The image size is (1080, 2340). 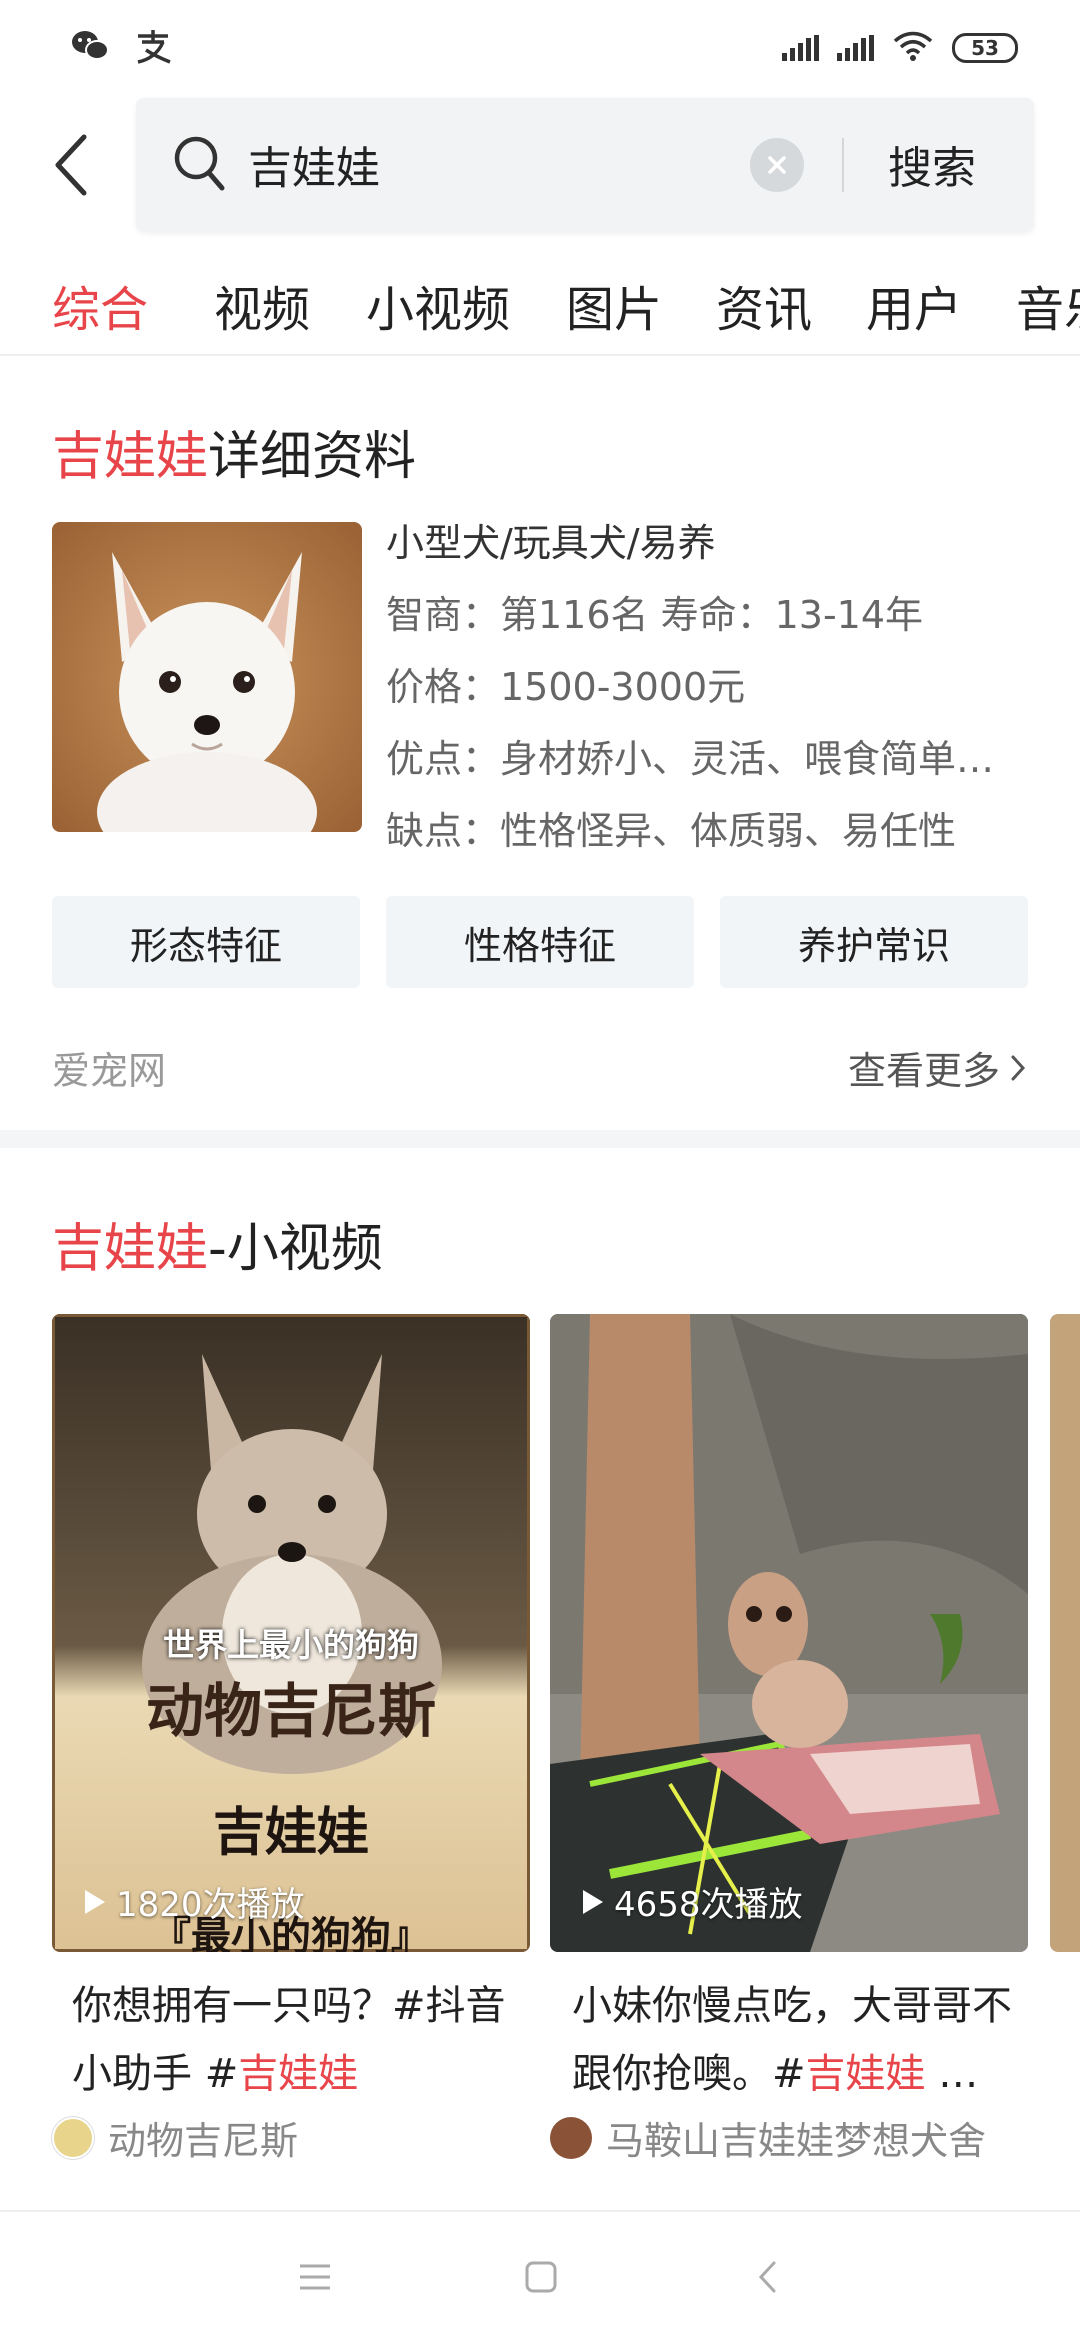 I want to click on overlay-text: 吉娃娃, so click(x=290, y=1833).